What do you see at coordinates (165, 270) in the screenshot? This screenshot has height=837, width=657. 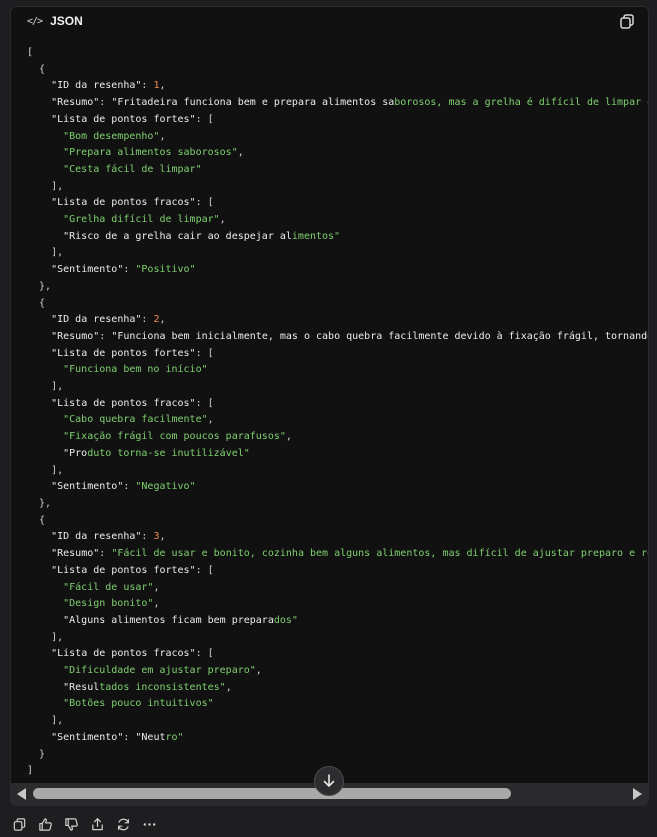 I see `code-token: "Positivo"` at bounding box center [165, 270].